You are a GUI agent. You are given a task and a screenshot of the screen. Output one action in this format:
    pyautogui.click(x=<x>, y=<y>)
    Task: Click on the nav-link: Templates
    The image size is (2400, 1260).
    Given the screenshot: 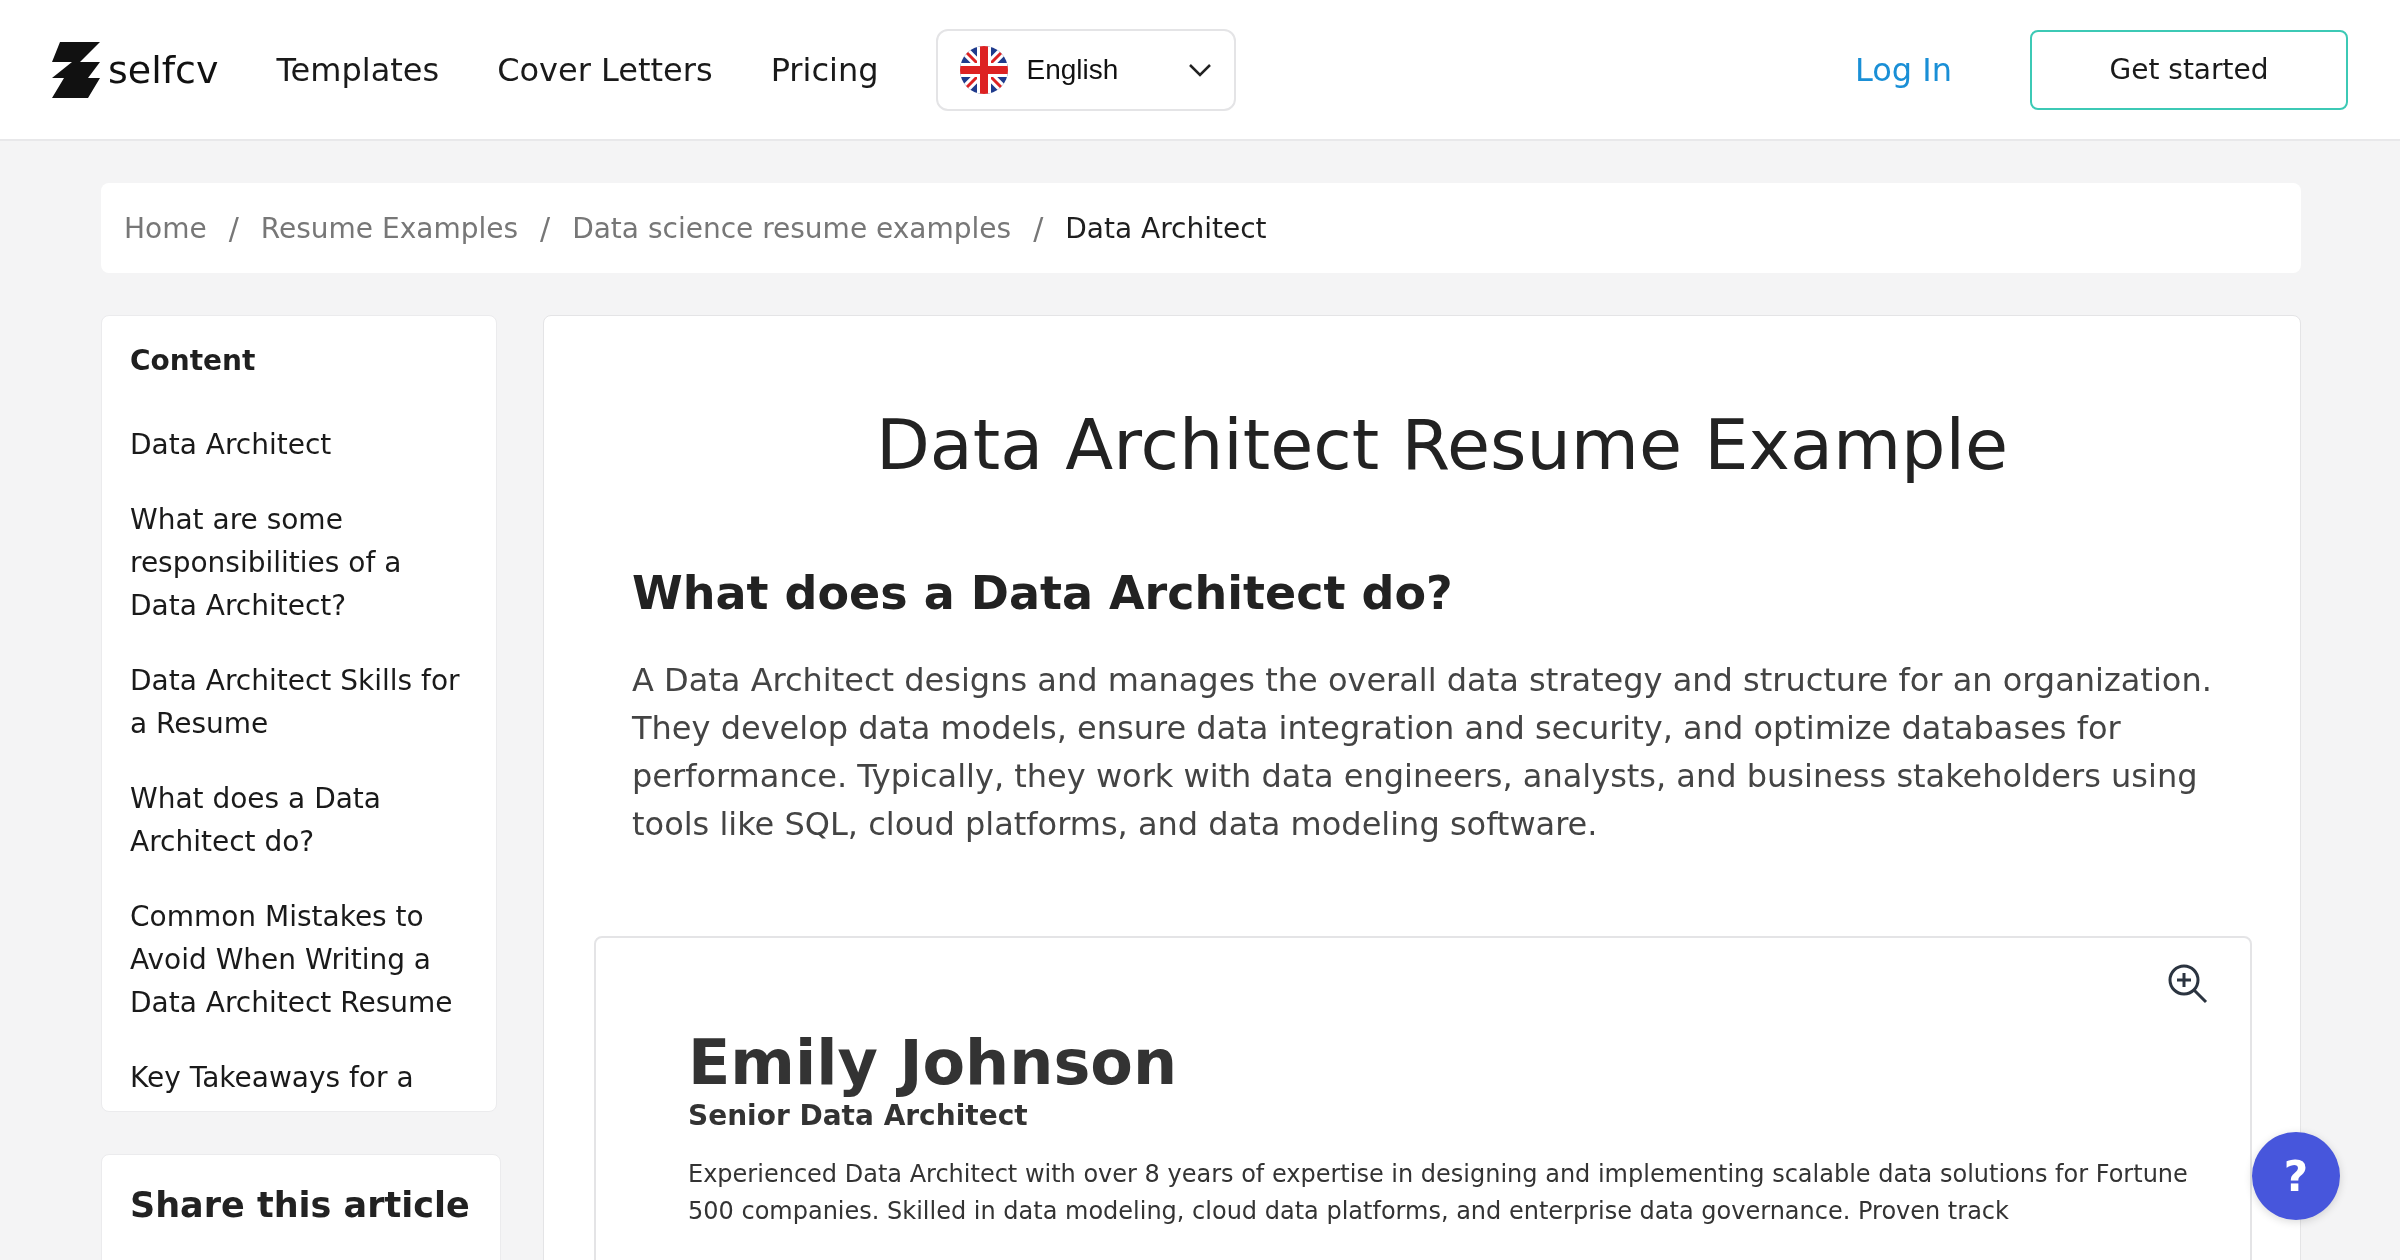 What is the action you would take?
    pyautogui.click(x=358, y=69)
    